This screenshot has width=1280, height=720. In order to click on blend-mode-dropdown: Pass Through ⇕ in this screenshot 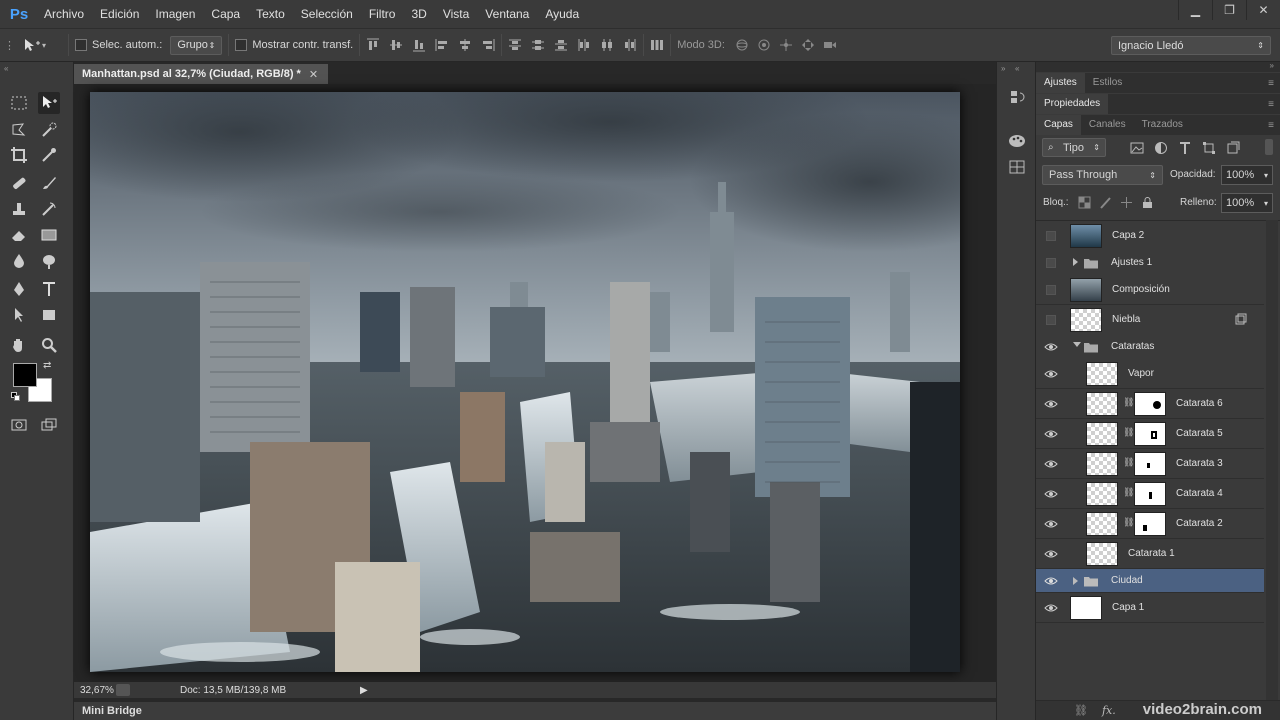, I will do `click(1102, 175)`.